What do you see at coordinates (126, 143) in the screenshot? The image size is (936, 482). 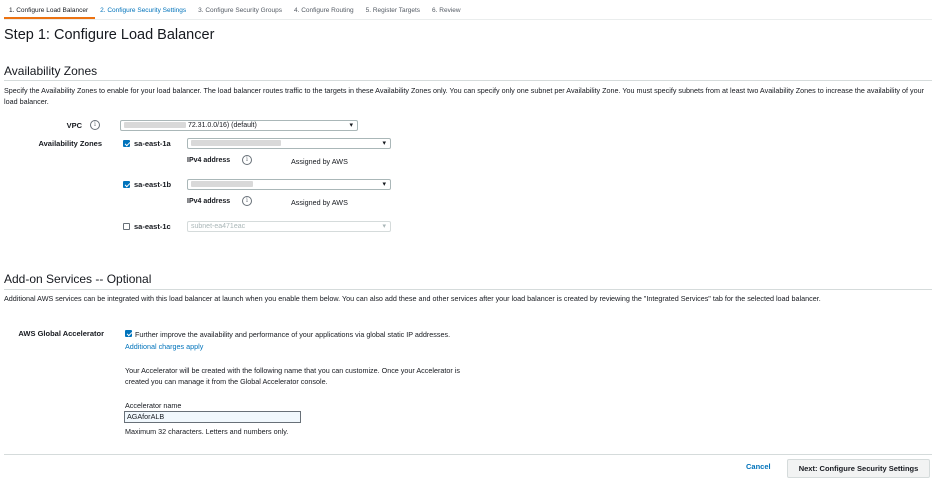 I see `zone-a-checkbox` at bounding box center [126, 143].